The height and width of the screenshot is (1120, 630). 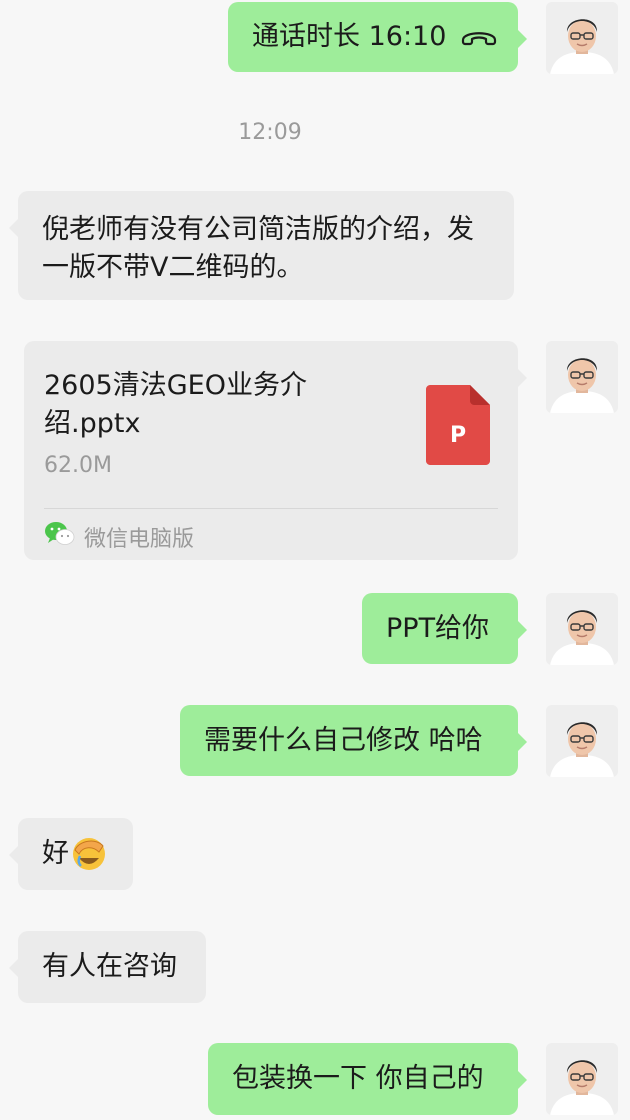 What do you see at coordinates (139, 539) in the screenshot?
I see `file-source-text: 微信电脑版` at bounding box center [139, 539].